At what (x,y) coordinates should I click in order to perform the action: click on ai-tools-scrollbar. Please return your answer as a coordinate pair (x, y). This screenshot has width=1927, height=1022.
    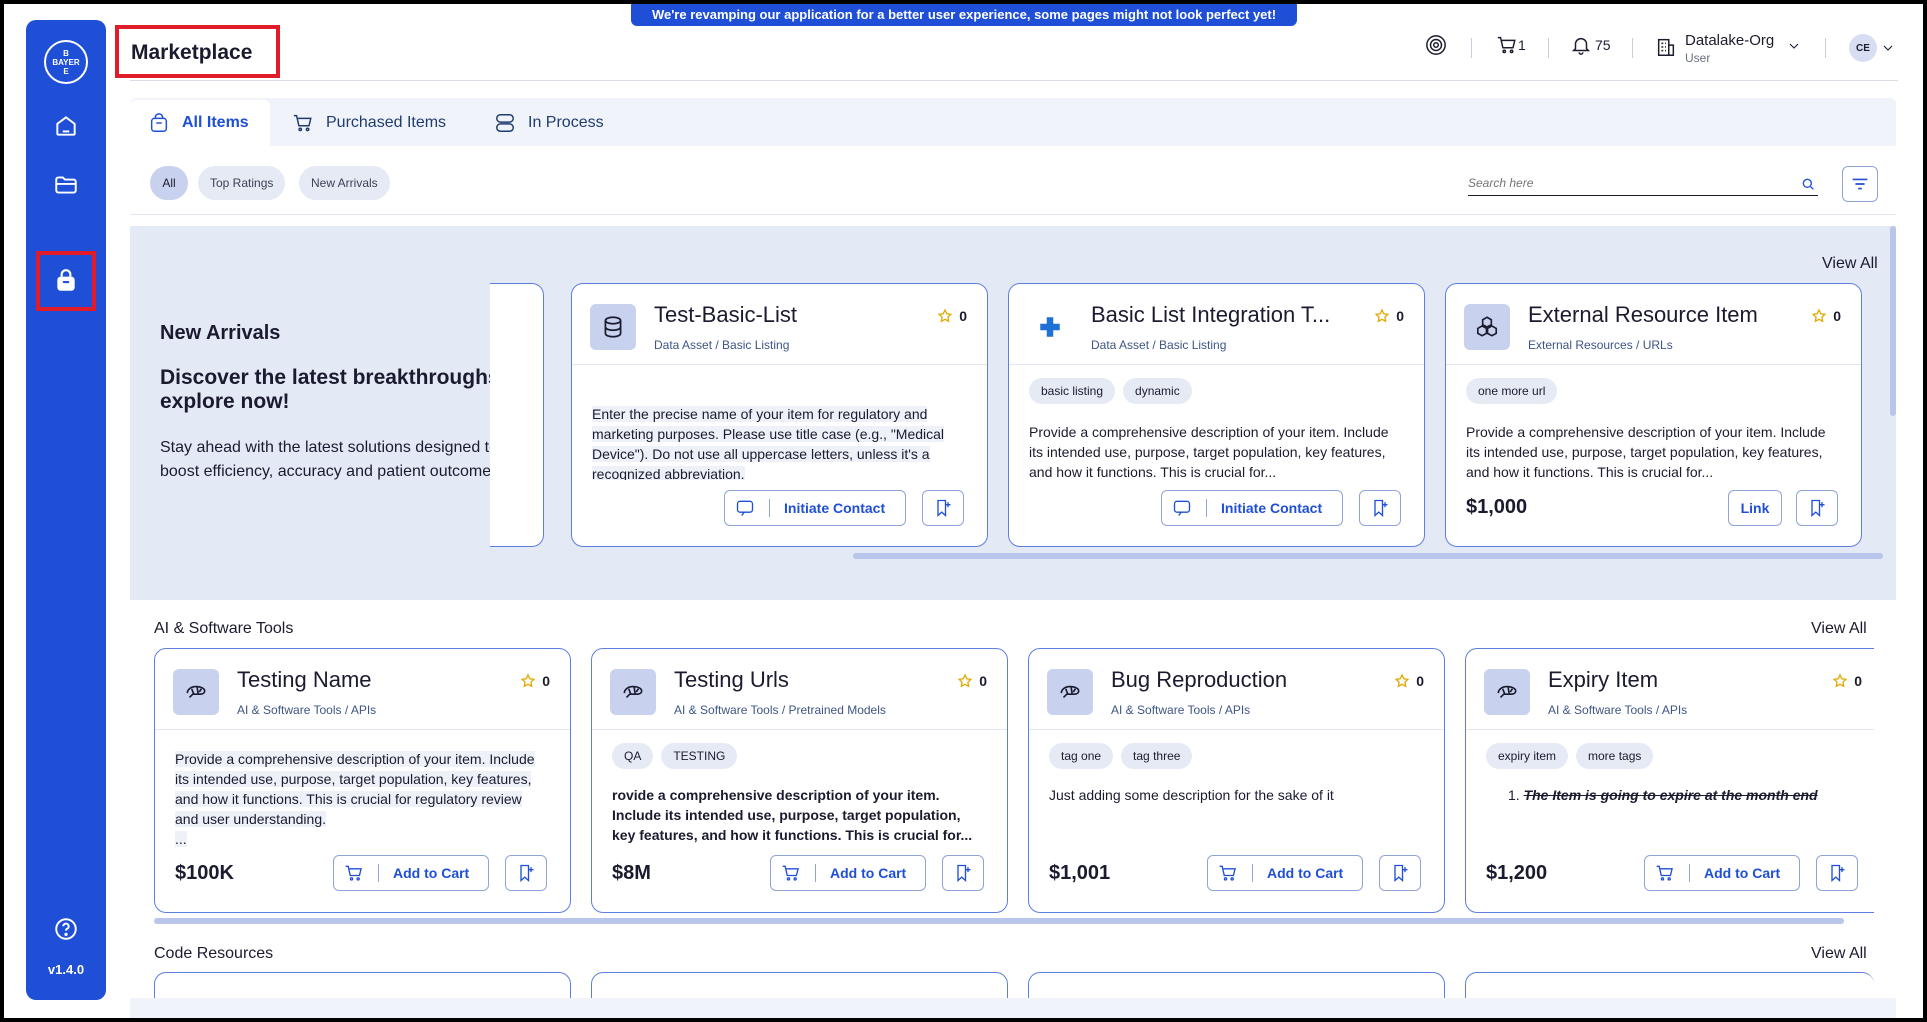
    Looking at the image, I should click on (999, 921).